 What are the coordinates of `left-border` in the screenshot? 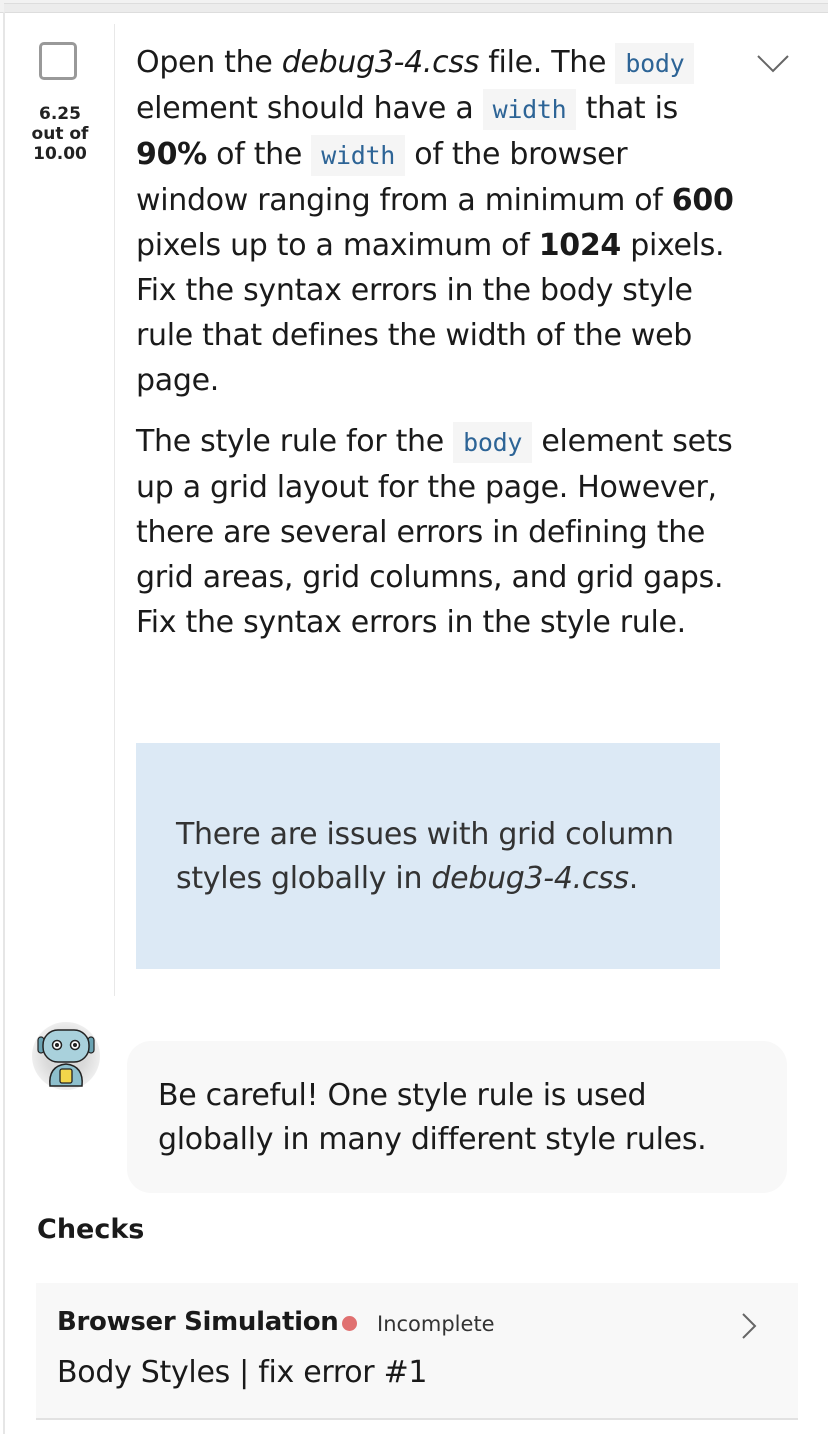 It's located at (4, 723).